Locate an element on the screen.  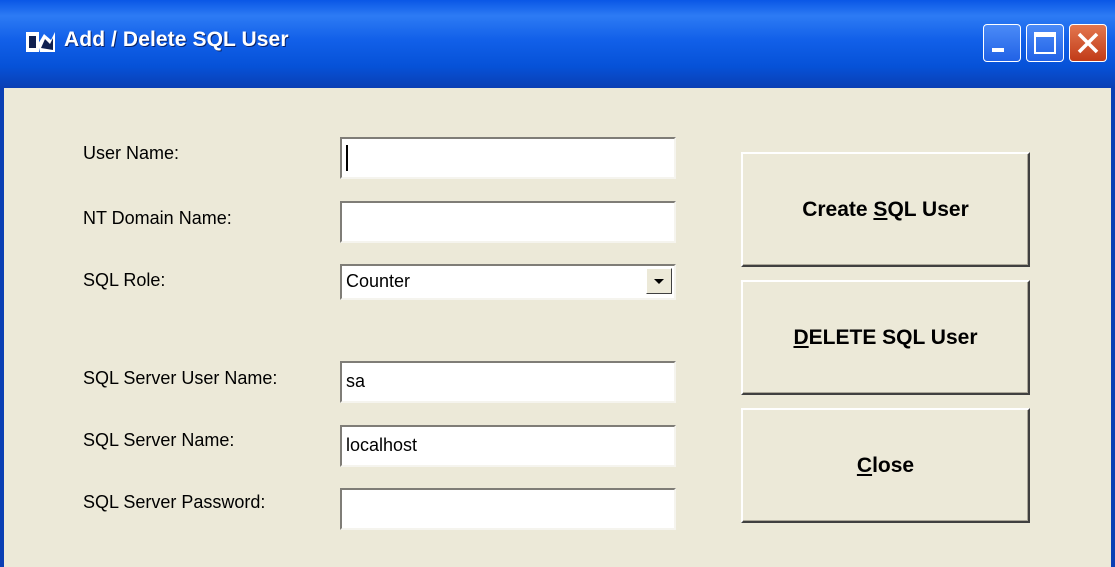
window-frame-right is located at coordinates (1113, 327).